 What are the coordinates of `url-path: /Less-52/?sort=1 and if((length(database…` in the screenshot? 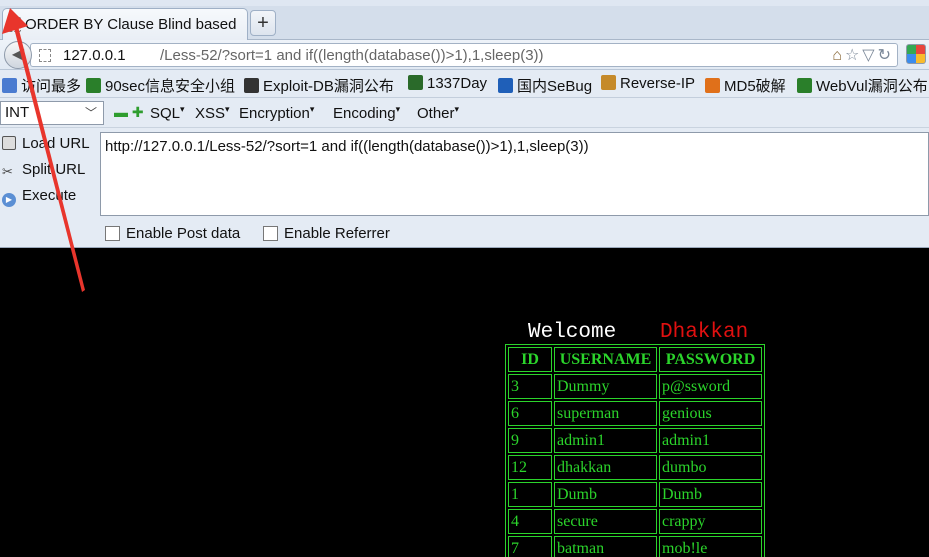 It's located at (352, 55).